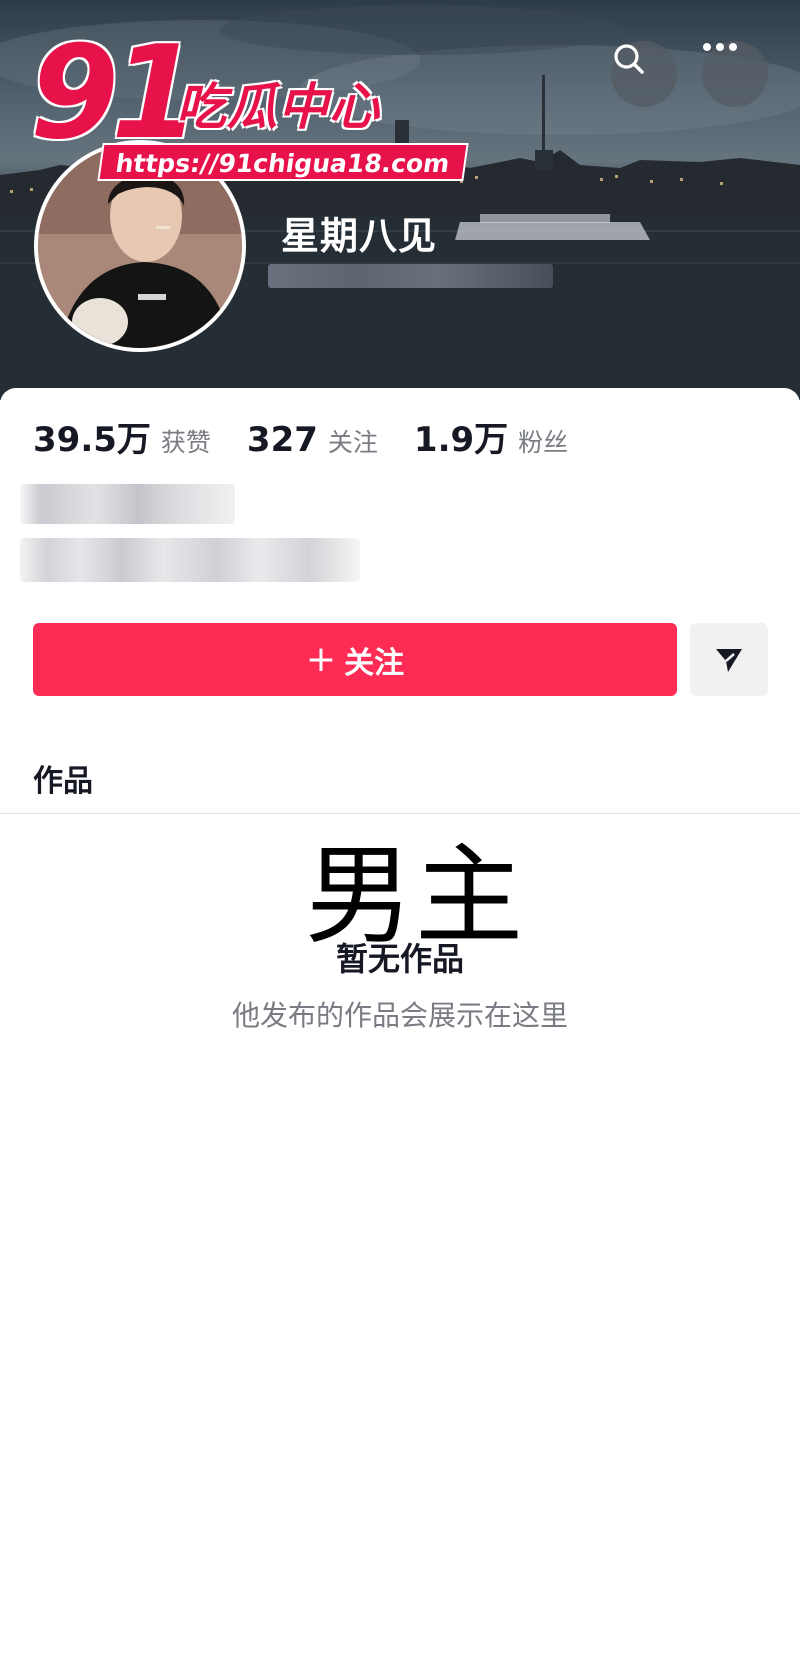  What do you see at coordinates (735, 74) in the screenshot?
I see `more-button` at bounding box center [735, 74].